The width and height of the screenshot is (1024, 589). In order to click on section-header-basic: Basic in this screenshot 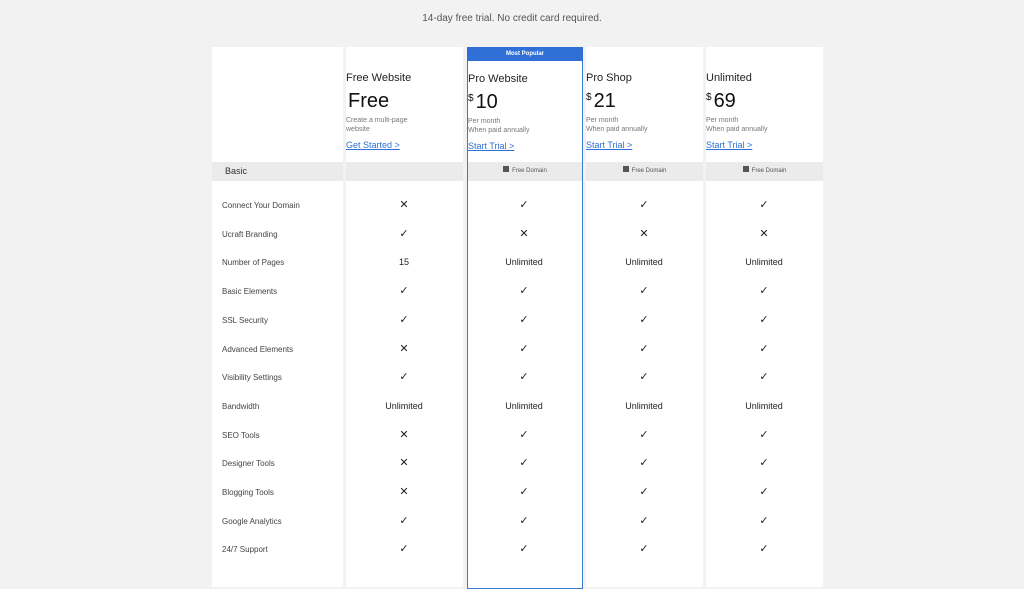, I will do `click(277, 171)`.